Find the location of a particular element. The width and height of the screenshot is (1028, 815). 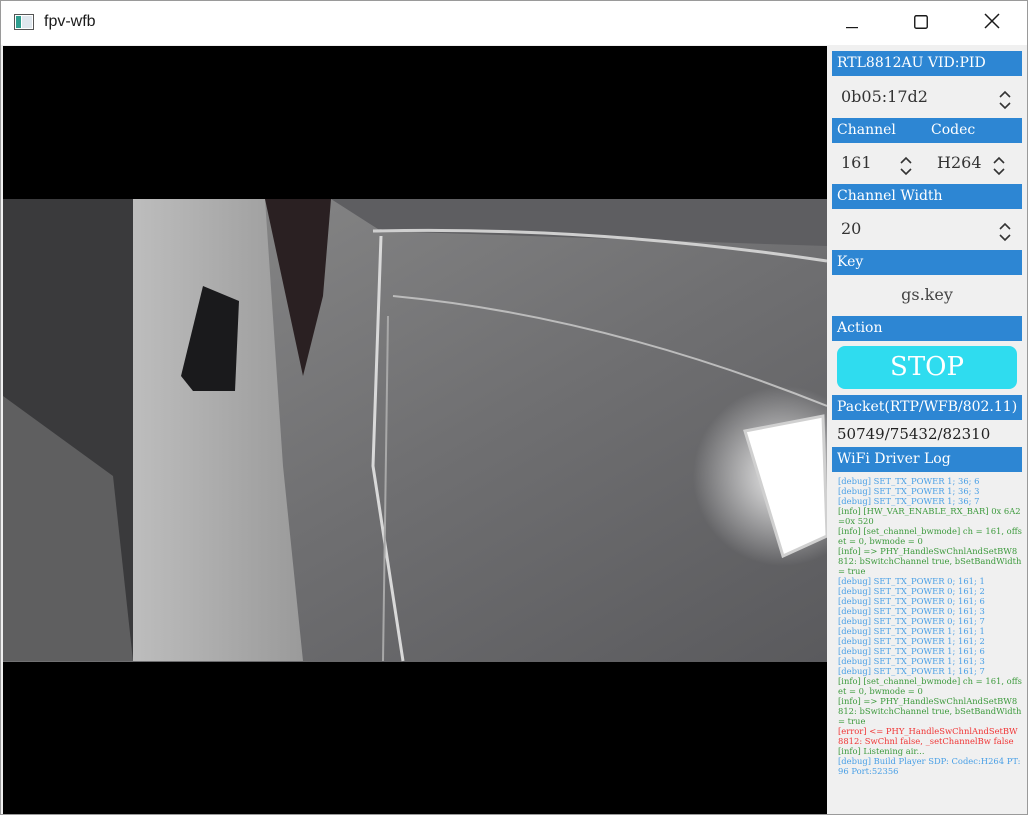

log-line: [debug] SET_TX_POWER 1; 161; 1 is located at coordinates (911, 631).